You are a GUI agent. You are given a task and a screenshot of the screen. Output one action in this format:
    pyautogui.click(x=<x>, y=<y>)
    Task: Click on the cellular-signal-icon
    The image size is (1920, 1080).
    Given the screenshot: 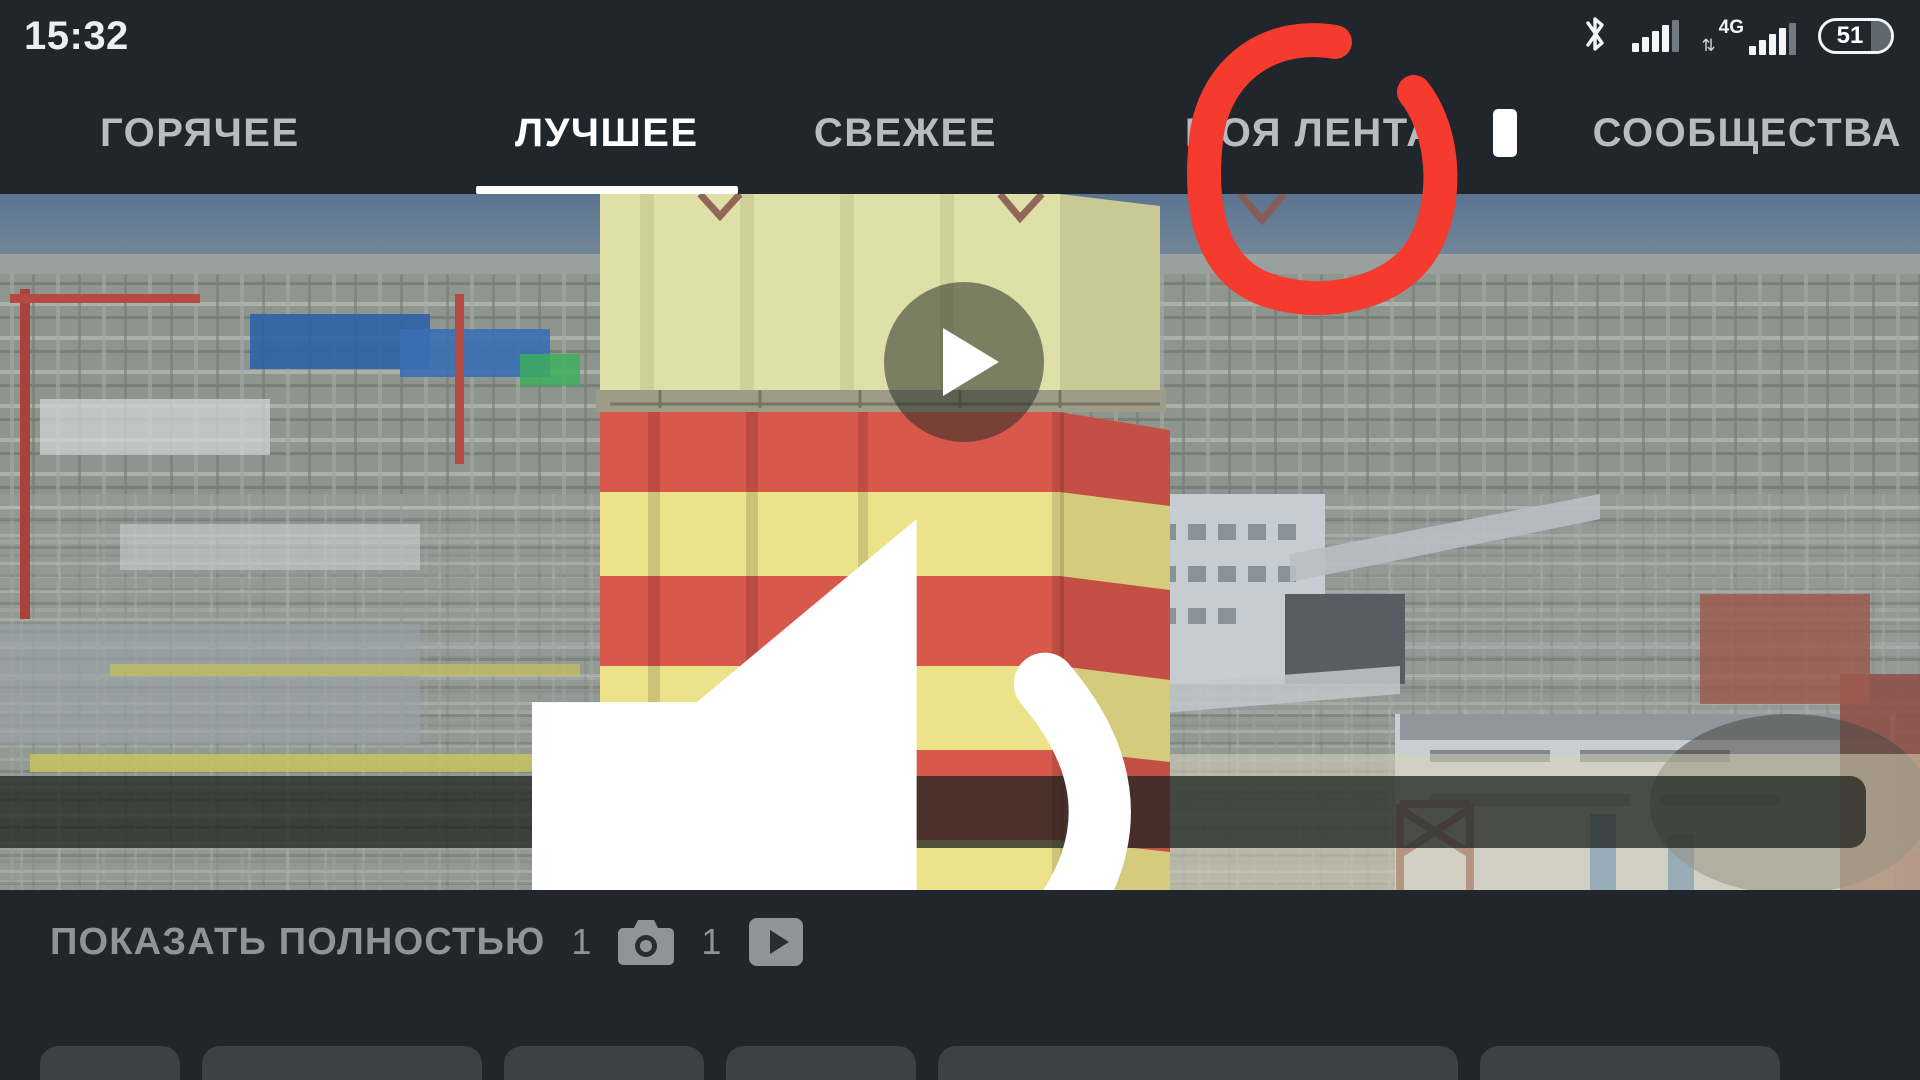 What is the action you would take?
    pyautogui.click(x=1656, y=36)
    